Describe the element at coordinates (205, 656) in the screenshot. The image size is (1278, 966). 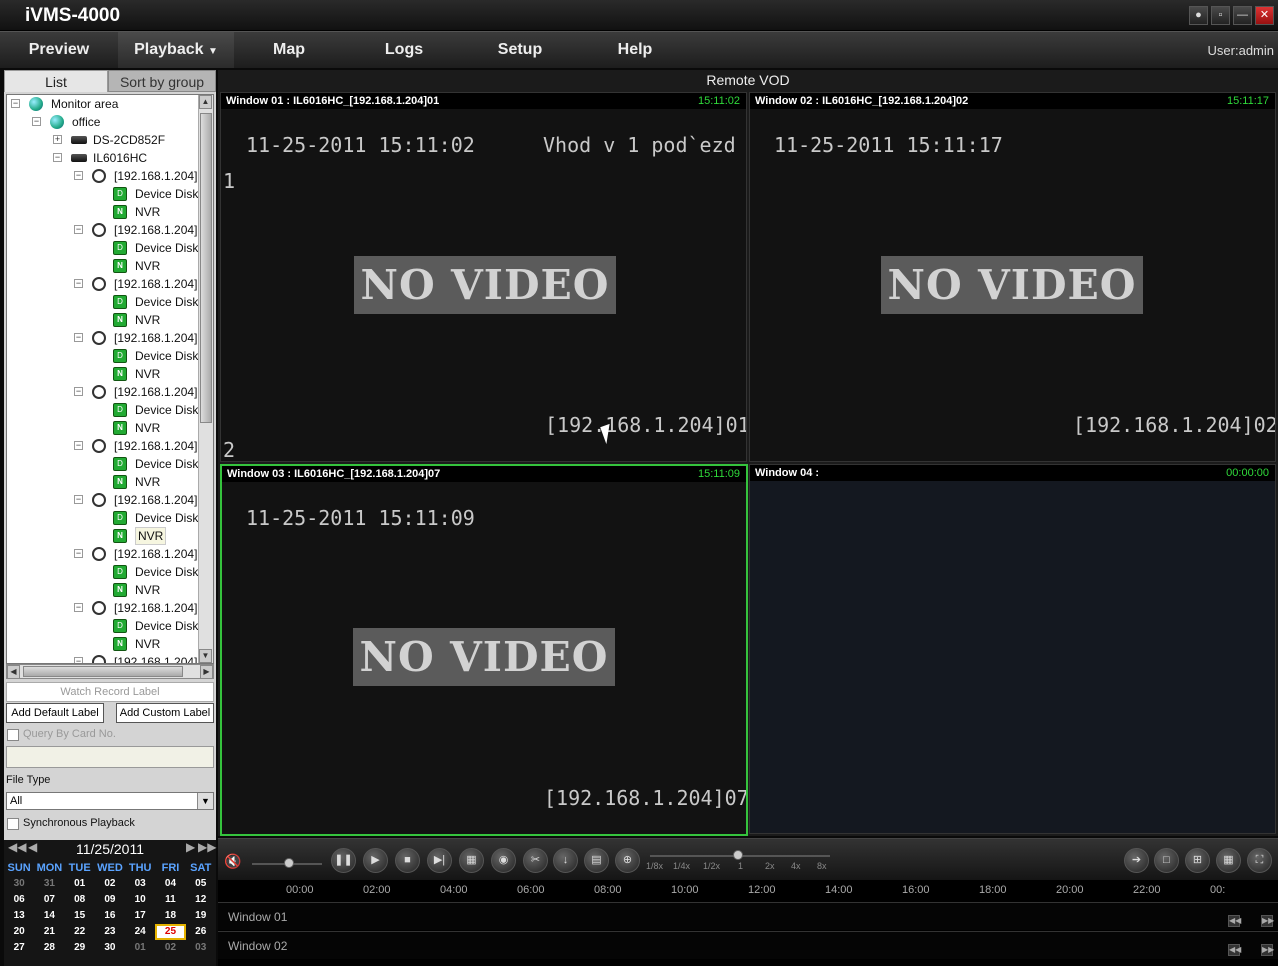
I see `scroll-down-icon: ▼` at that location.